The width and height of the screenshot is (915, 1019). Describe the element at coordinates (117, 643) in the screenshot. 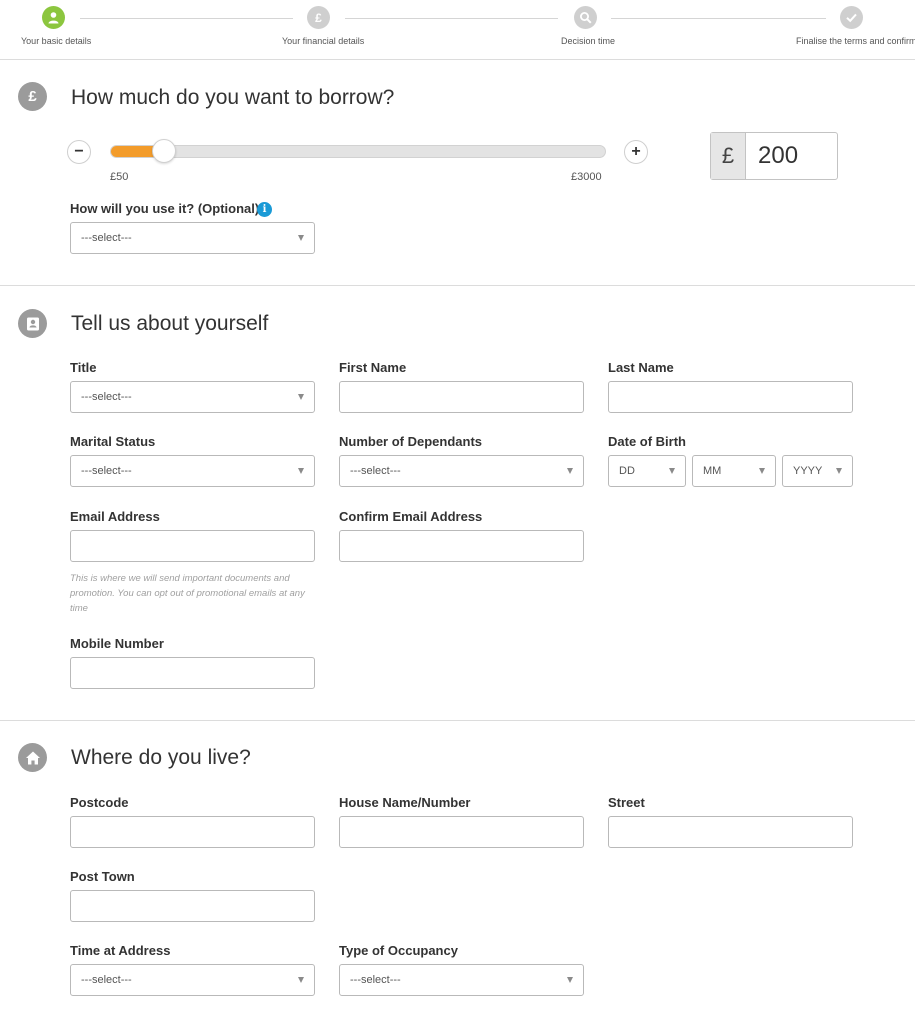

I see `mobile-label: Mobile Number` at that location.